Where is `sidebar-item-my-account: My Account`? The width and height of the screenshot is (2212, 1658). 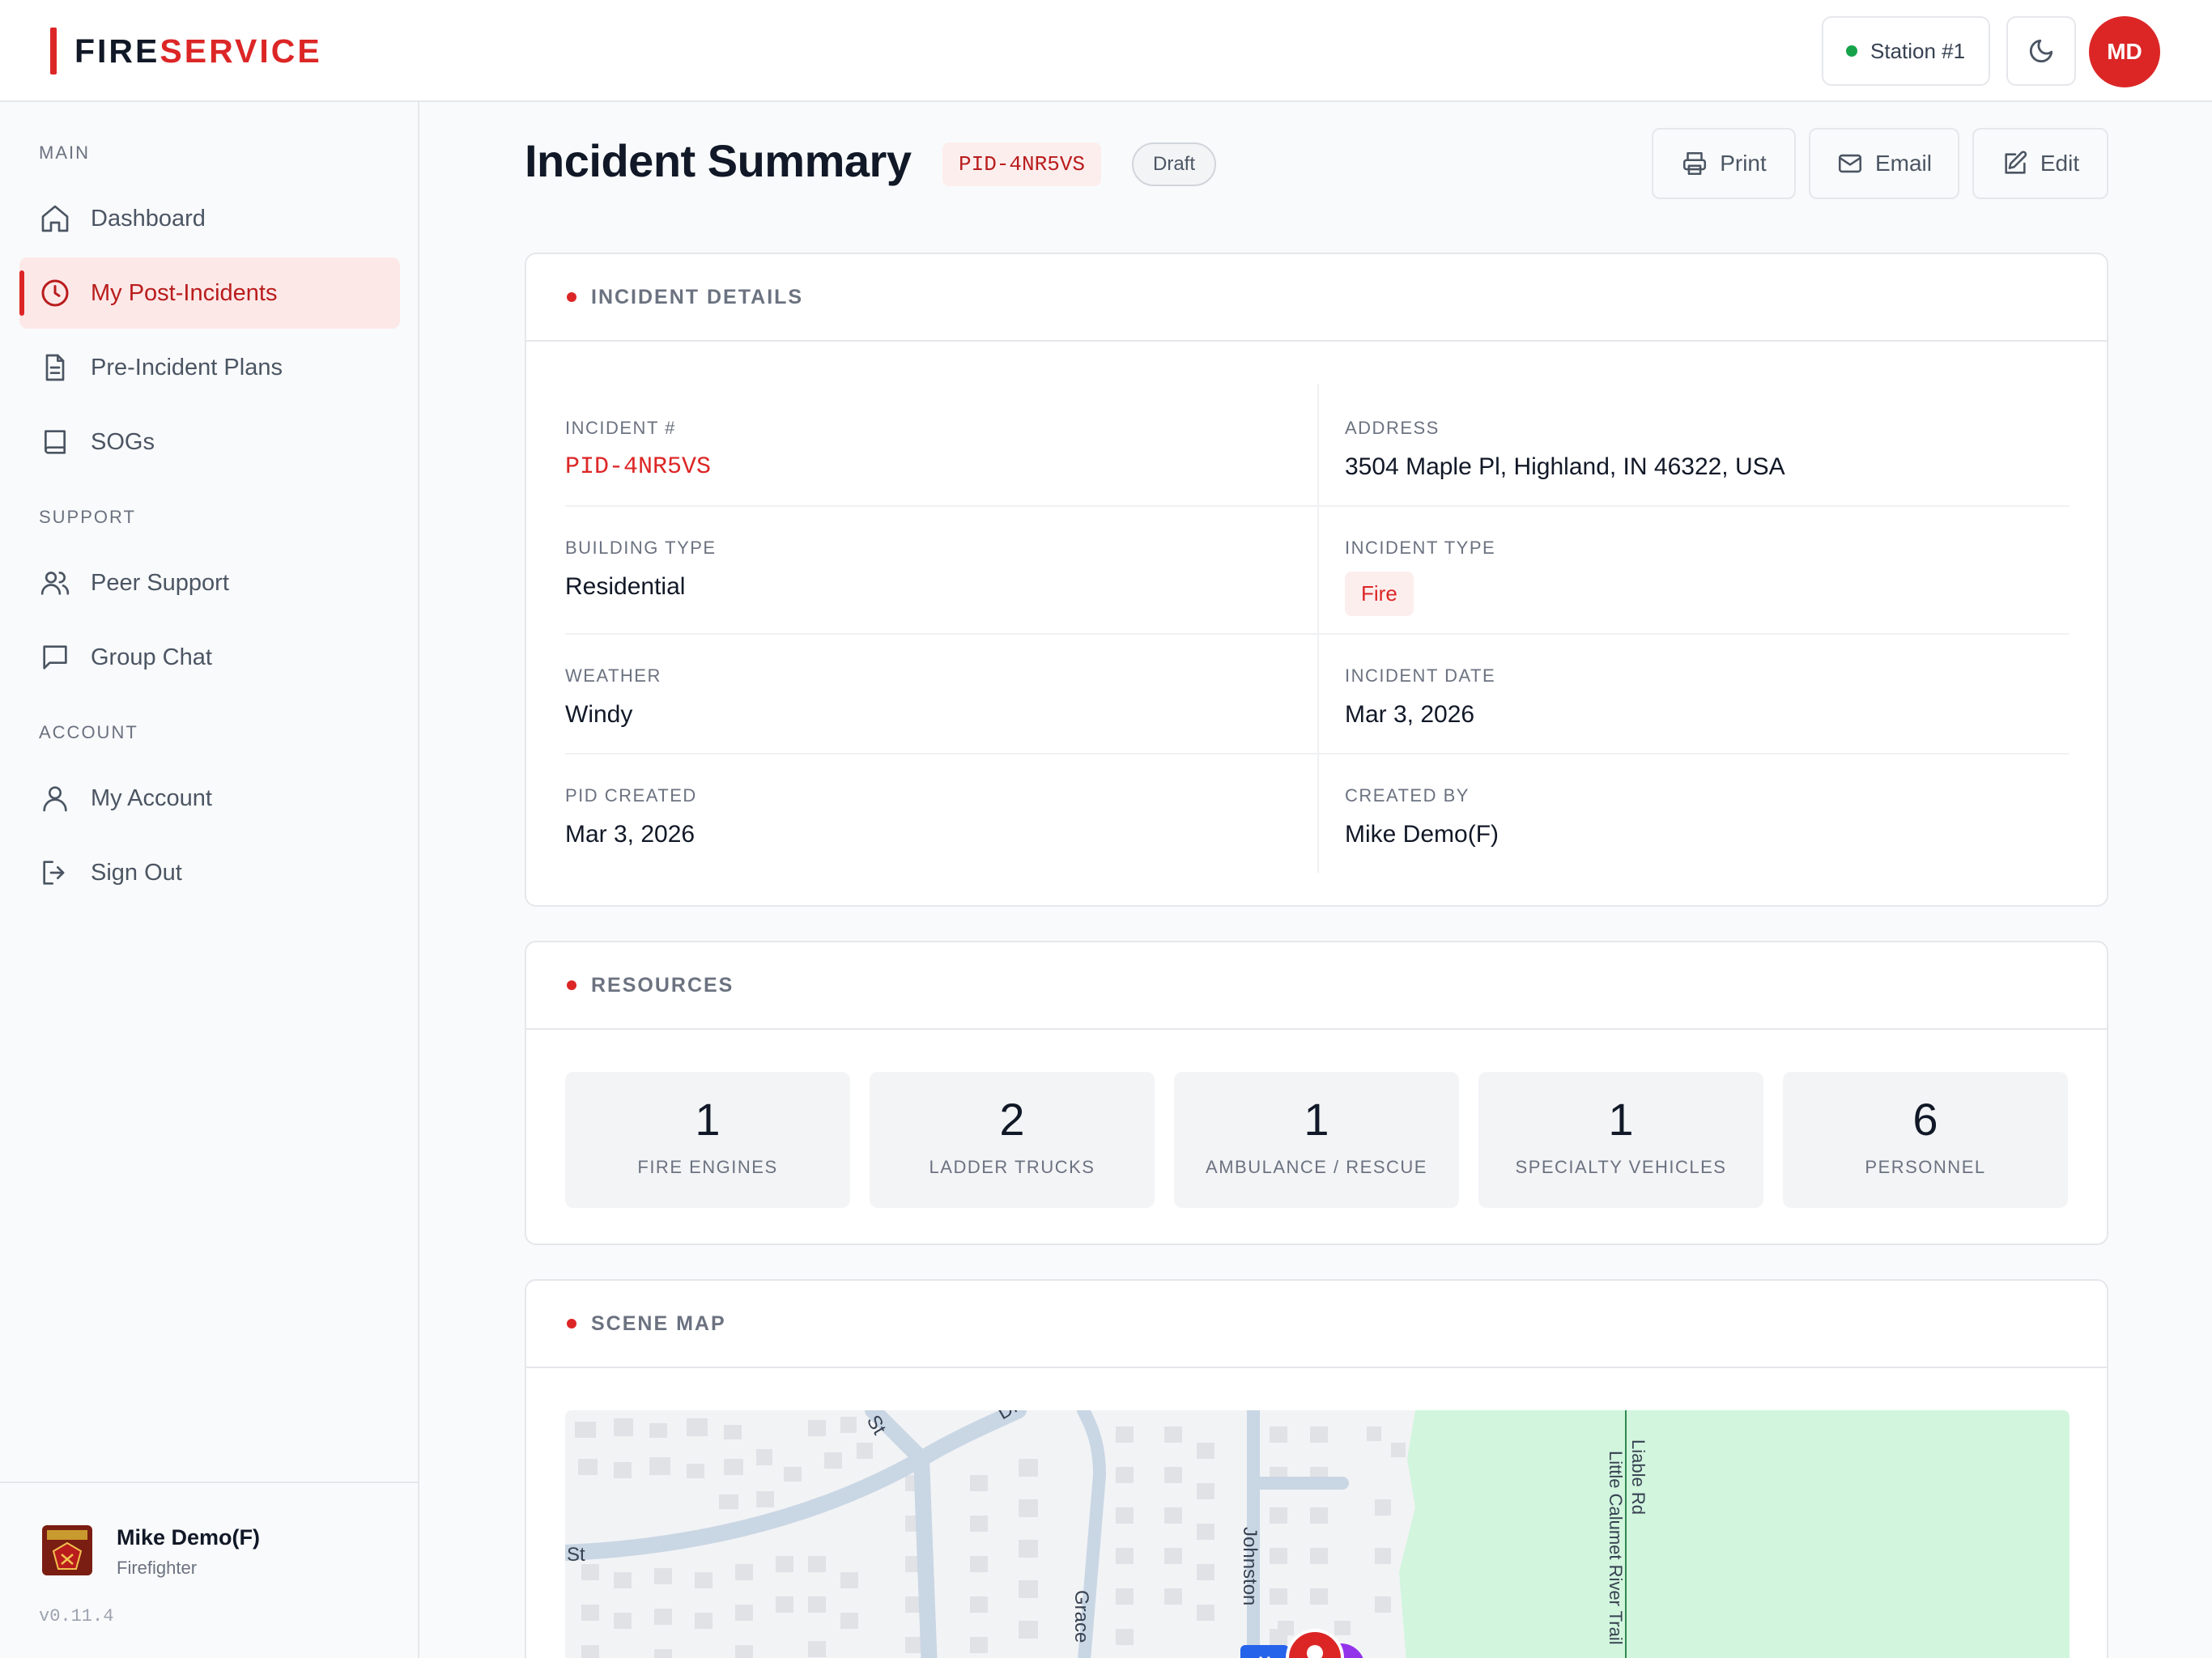 sidebar-item-my-account: My Account is located at coordinates (209, 798).